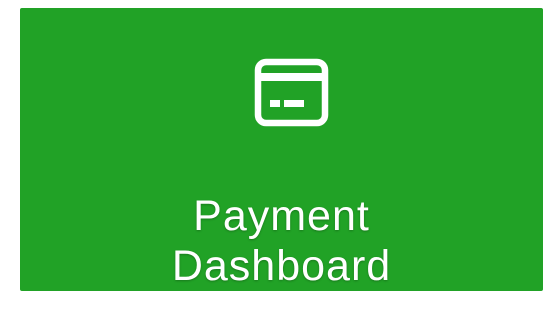 This screenshot has width=556, height=317. I want to click on tile-label-line2: Dashboard, so click(281, 266).